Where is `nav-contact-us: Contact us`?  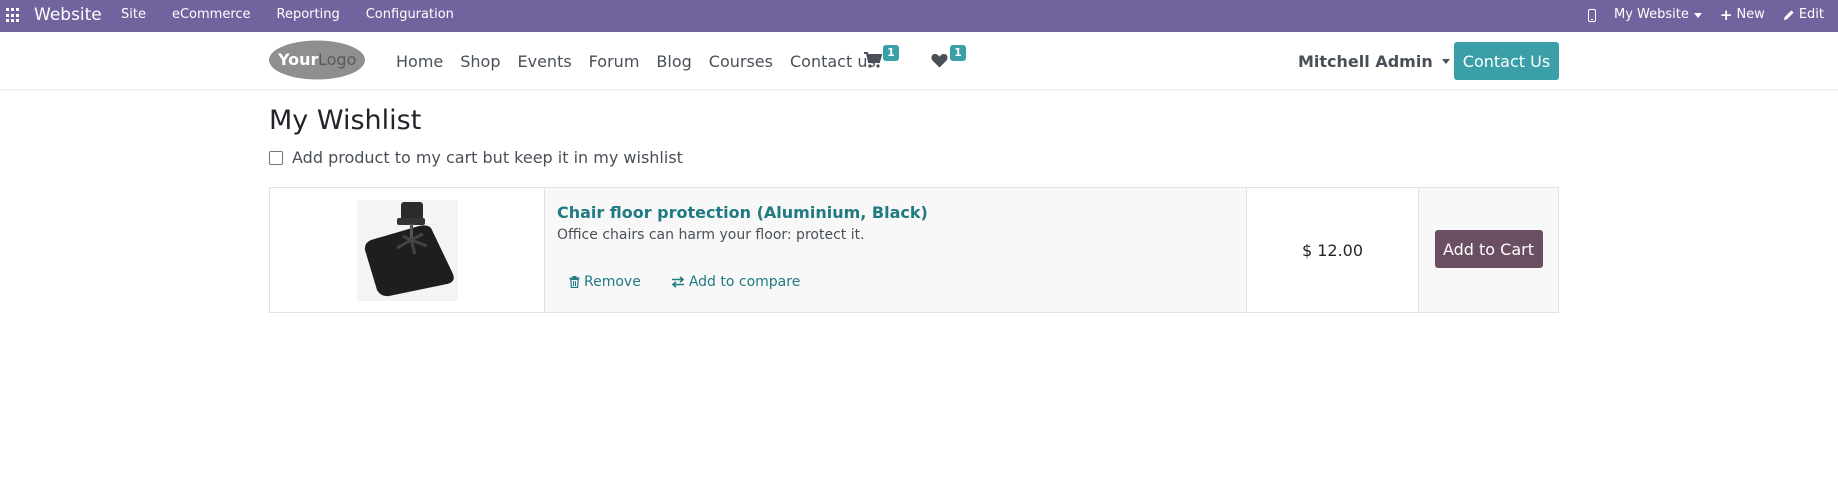 nav-contact-us: Contact us is located at coordinates (833, 61).